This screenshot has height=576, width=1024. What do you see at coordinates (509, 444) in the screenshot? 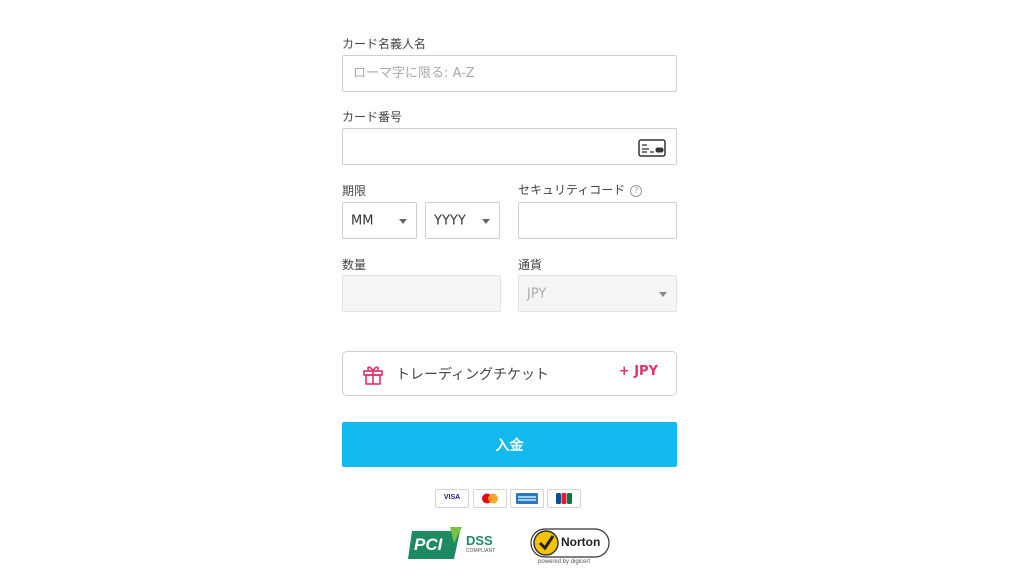
I see `deposit-button: 入金` at bounding box center [509, 444].